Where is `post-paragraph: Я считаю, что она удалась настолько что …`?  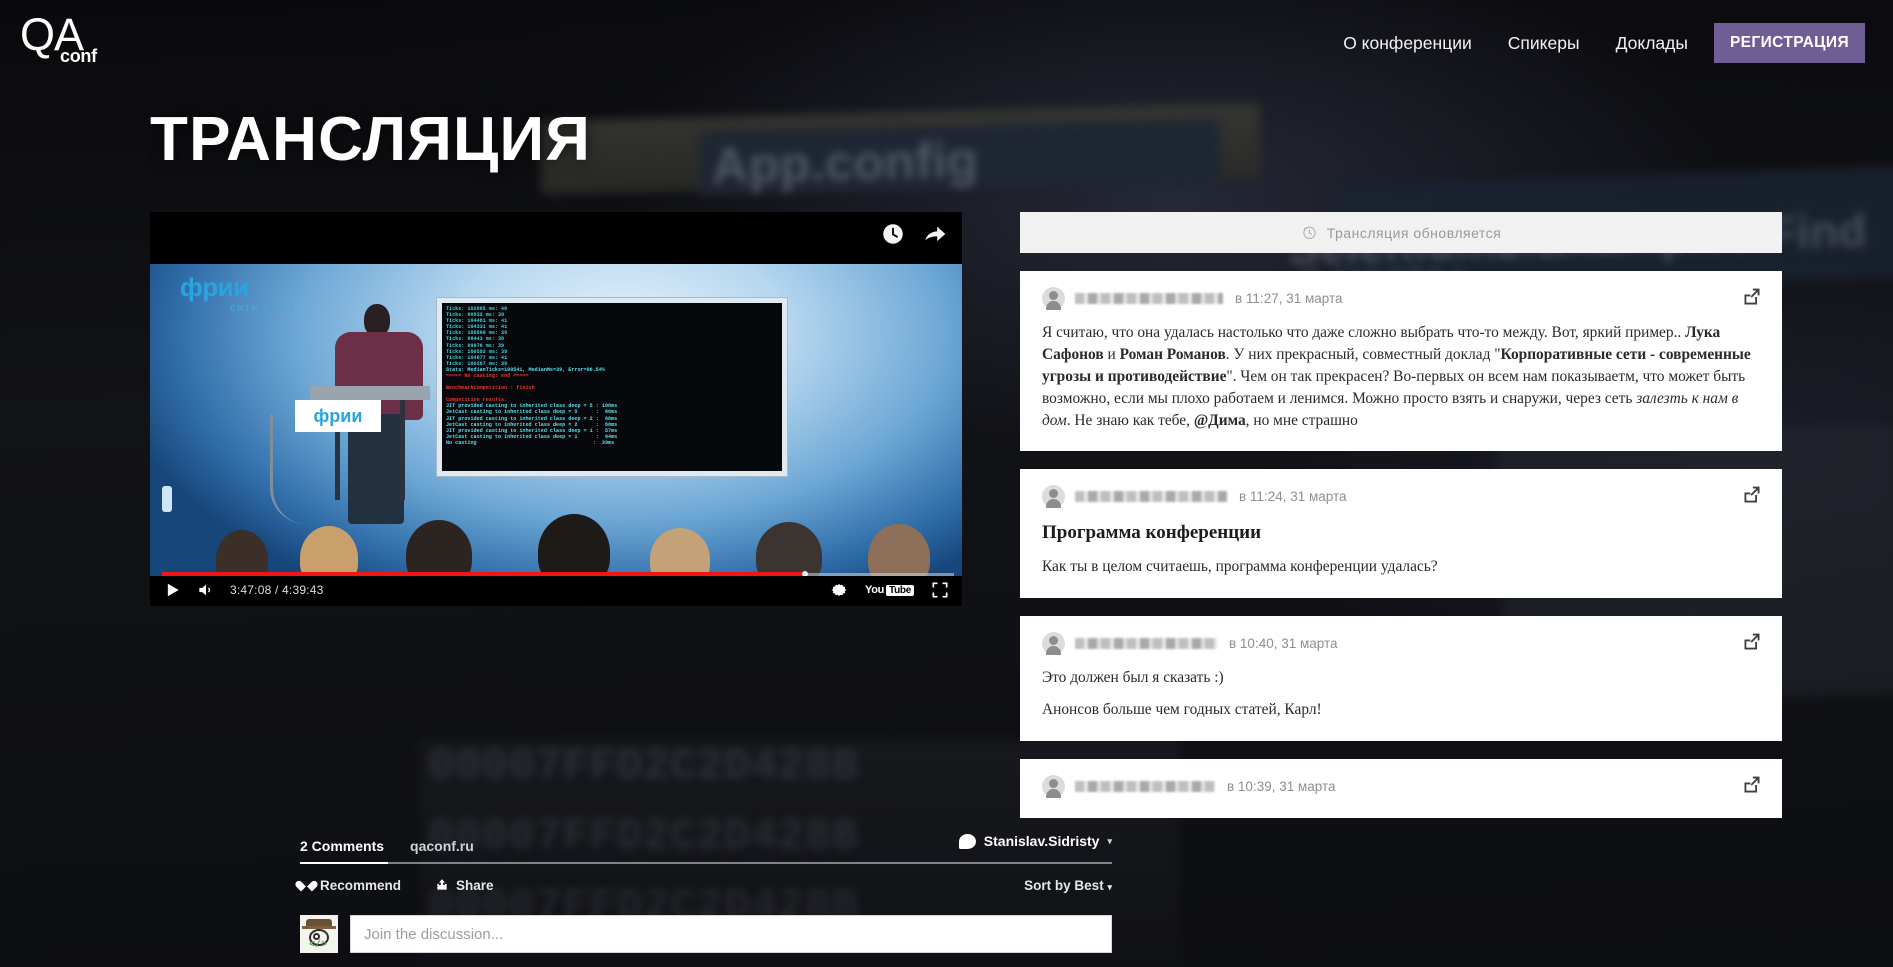 post-paragraph: Я считаю, что она удалась настолько что … is located at coordinates (1396, 376).